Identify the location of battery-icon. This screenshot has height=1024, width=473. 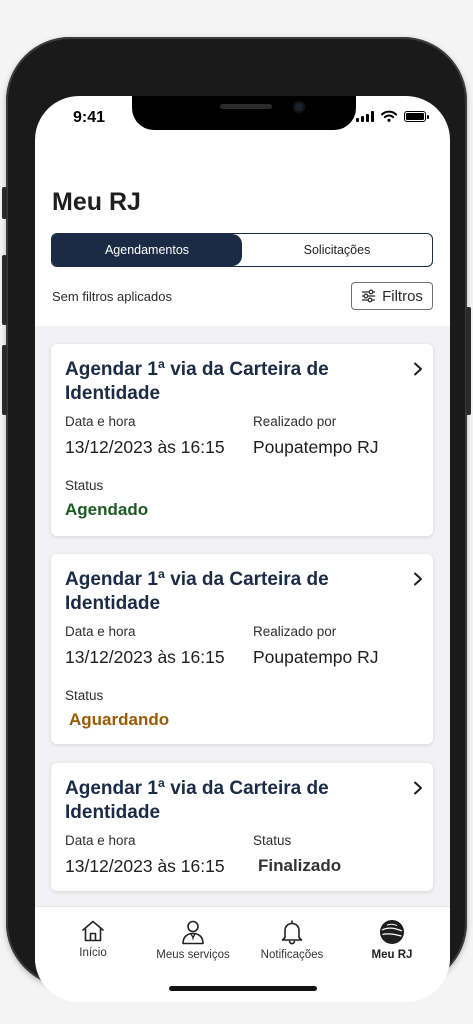
(416, 116).